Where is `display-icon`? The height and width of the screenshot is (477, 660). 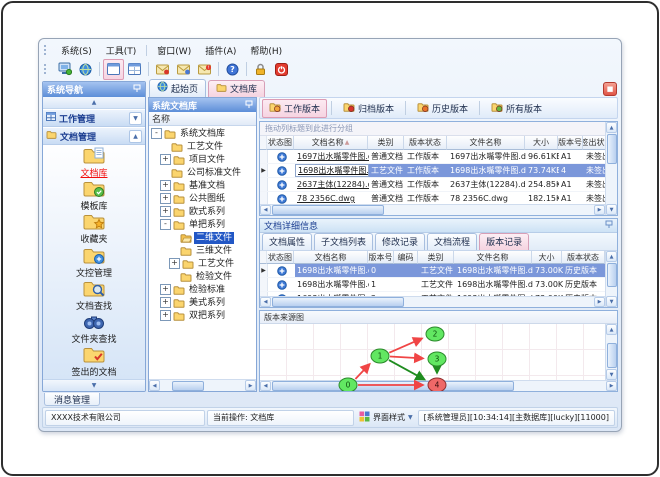
display-icon is located at coordinates (64, 69).